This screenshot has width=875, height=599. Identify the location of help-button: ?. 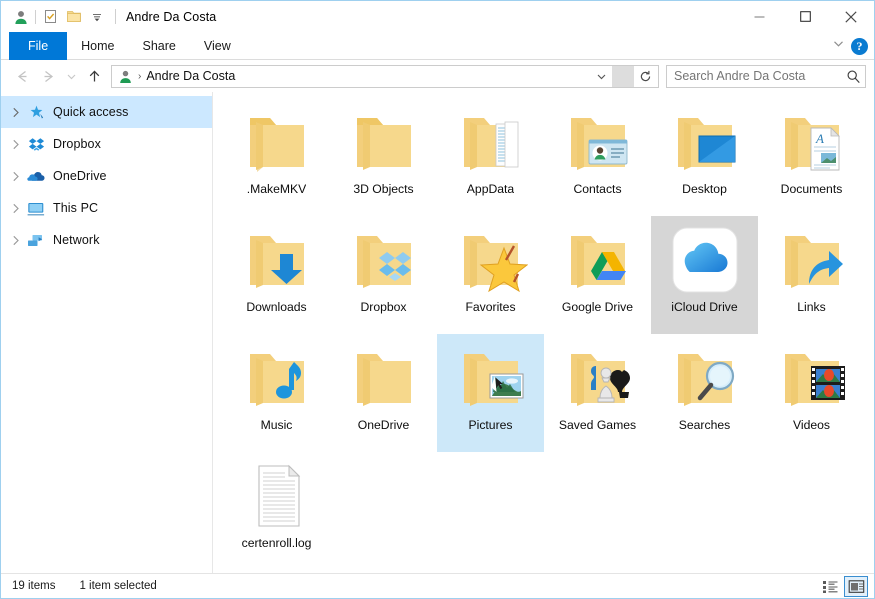
(859, 46).